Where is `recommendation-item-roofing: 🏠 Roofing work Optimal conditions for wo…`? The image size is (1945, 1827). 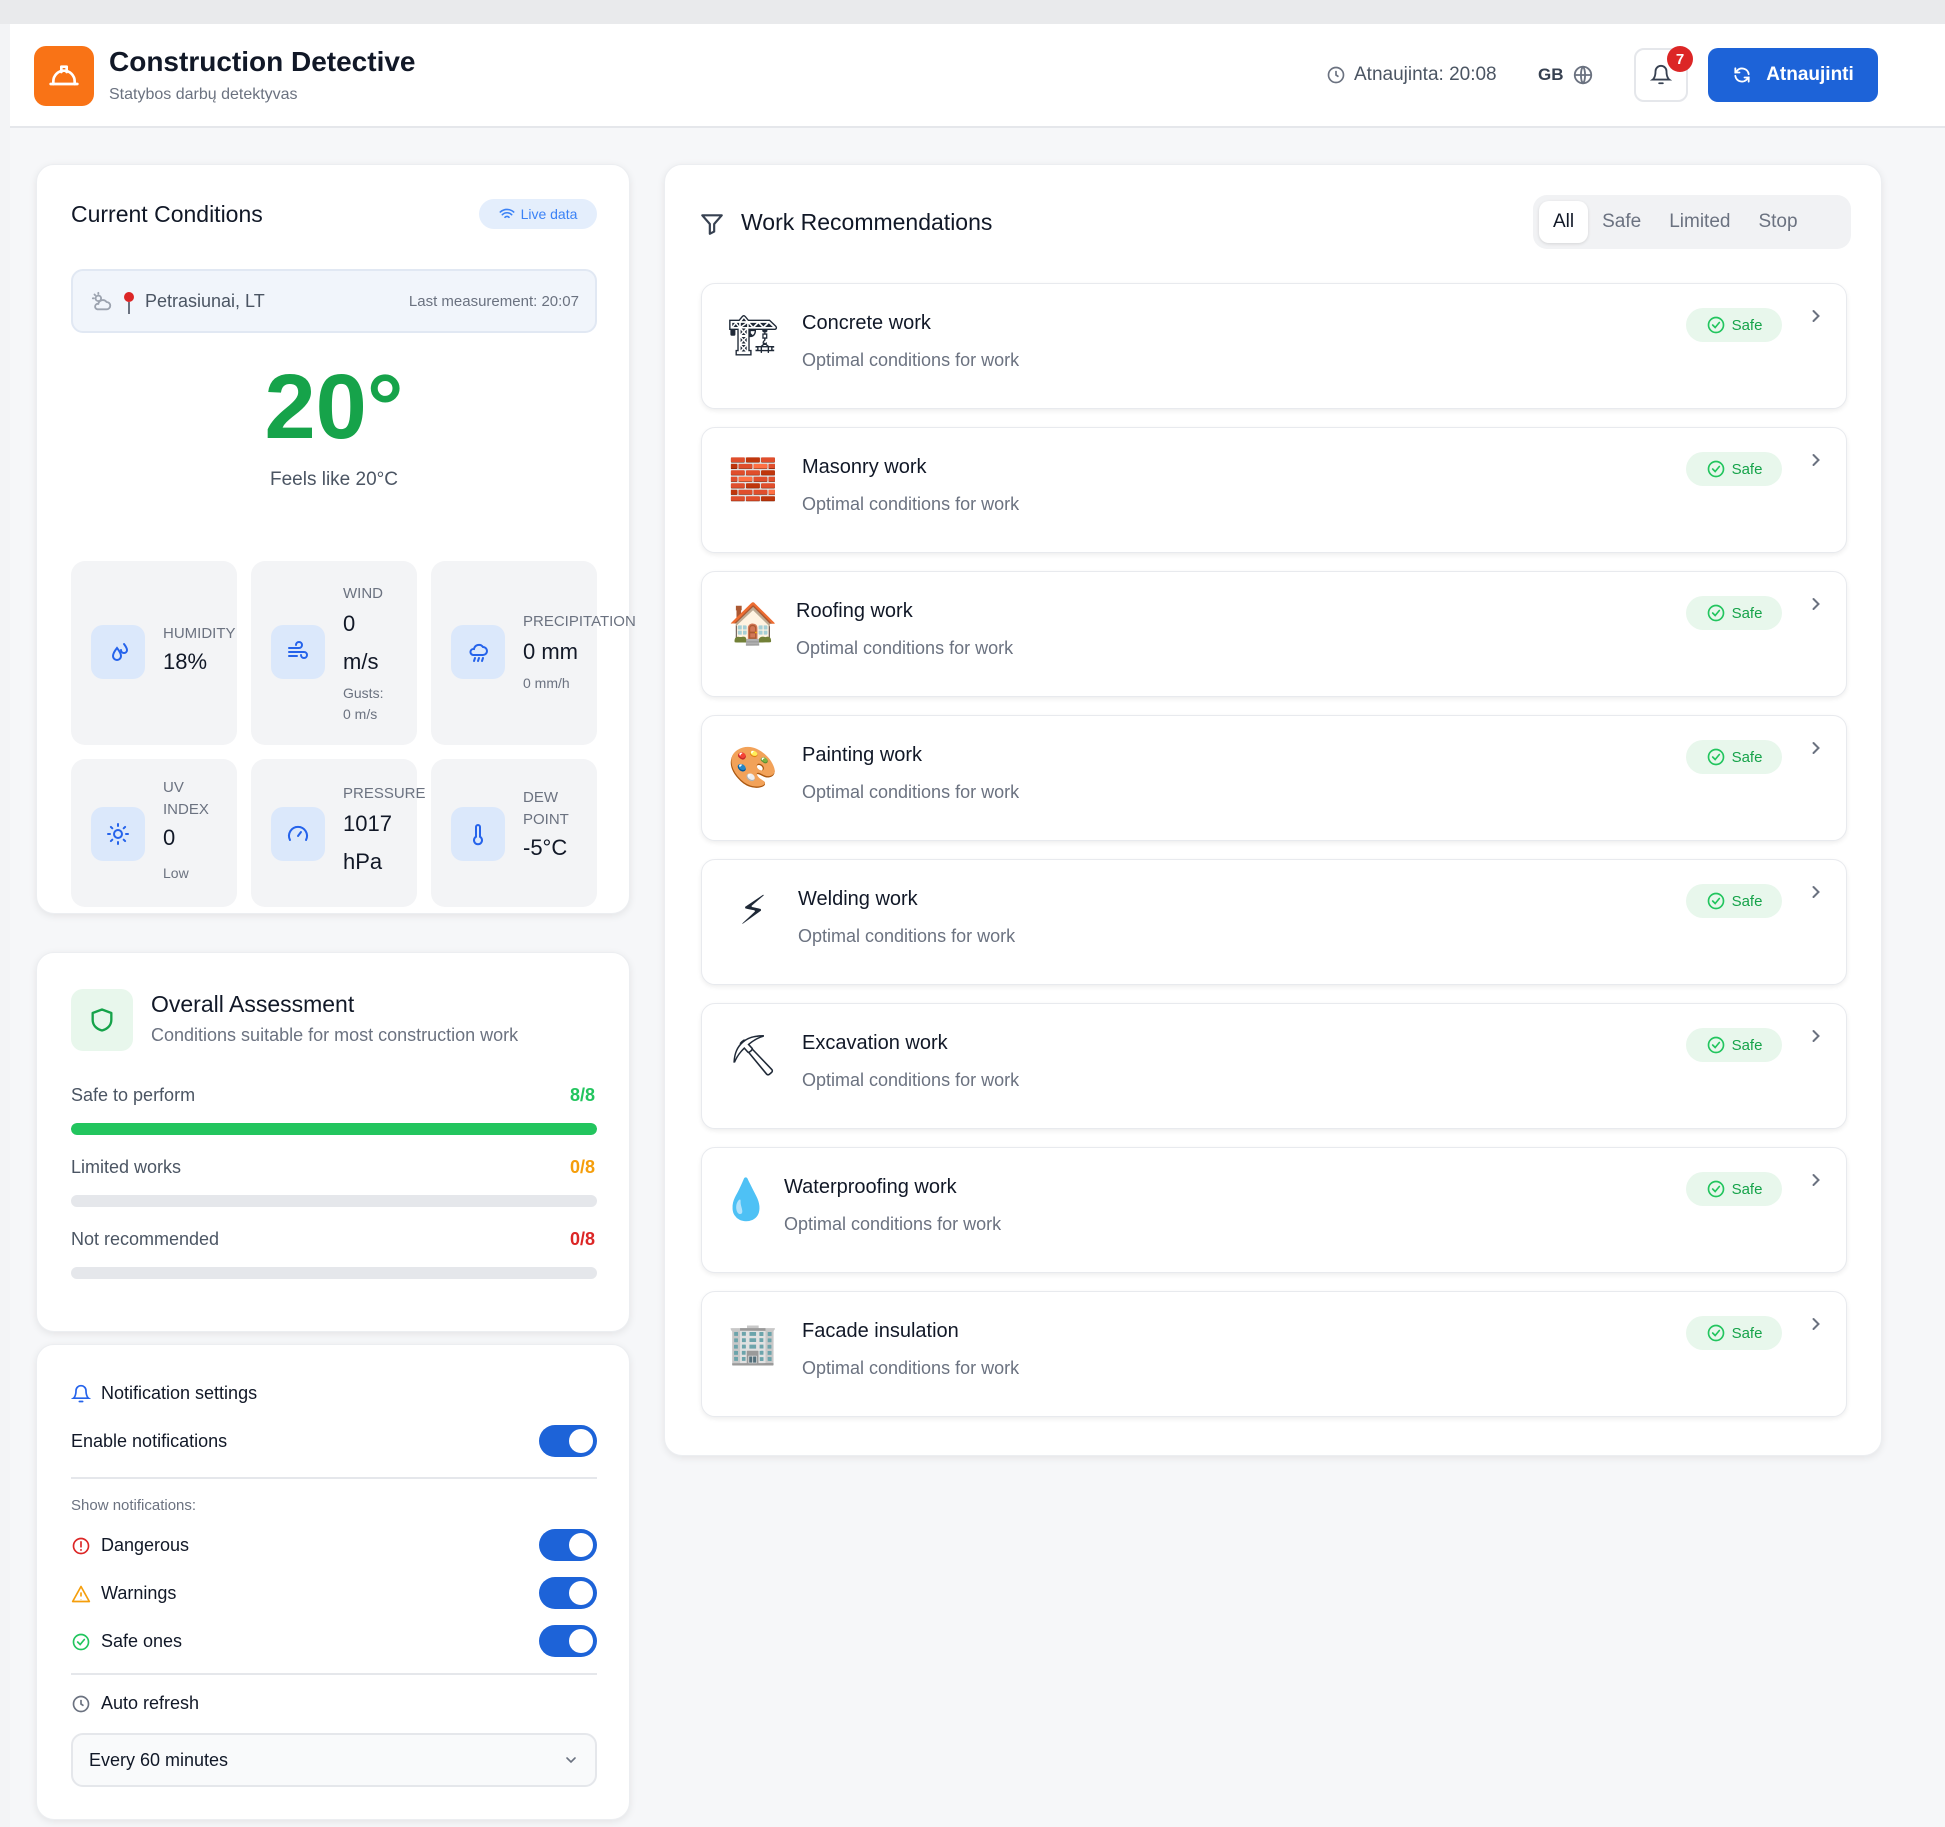 recommendation-item-roofing: 🏠 Roofing work Optimal conditions for wo… is located at coordinates (1274, 634).